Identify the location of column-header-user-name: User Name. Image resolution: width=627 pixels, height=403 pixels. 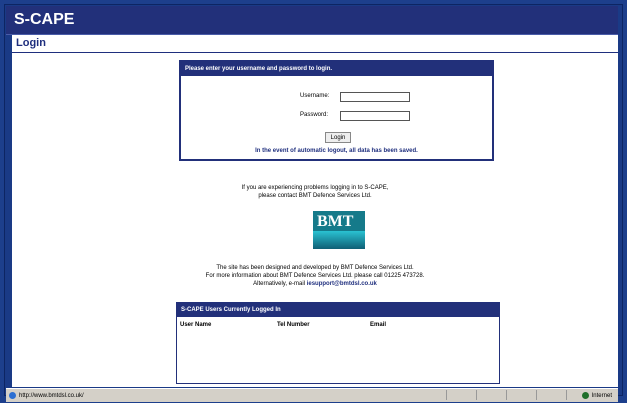
(196, 325).